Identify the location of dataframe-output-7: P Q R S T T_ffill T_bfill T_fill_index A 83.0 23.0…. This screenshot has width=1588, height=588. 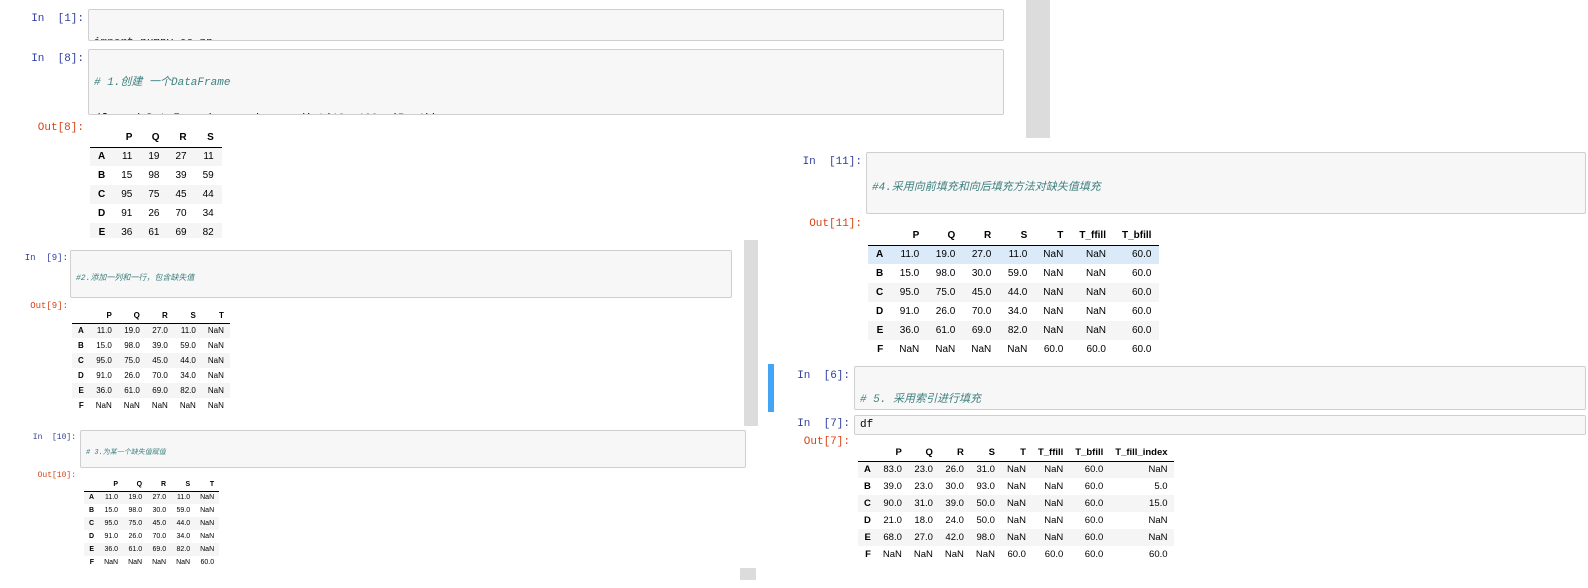
(1016, 503).